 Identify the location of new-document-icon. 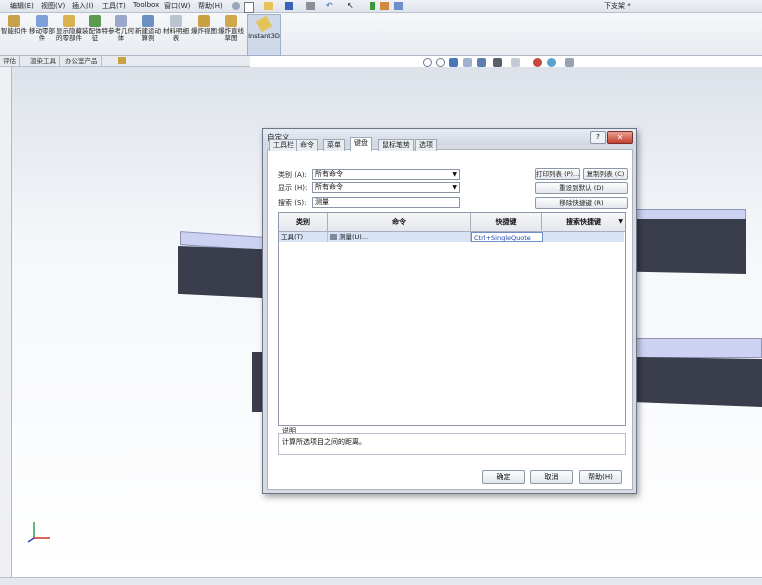
(249, 7).